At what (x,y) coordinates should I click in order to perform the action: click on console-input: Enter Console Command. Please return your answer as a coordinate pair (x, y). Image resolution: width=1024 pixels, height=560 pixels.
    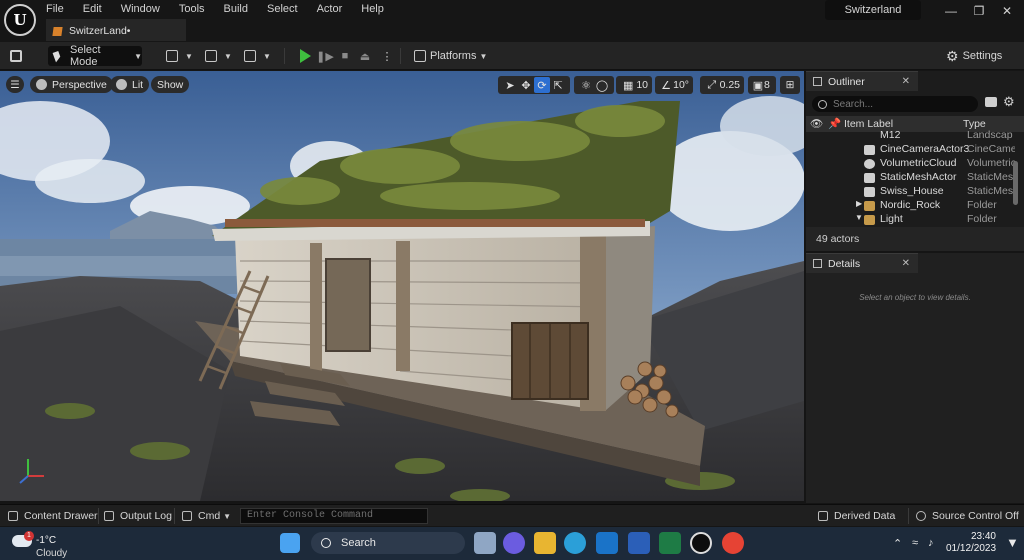
    Looking at the image, I should click on (334, 516).